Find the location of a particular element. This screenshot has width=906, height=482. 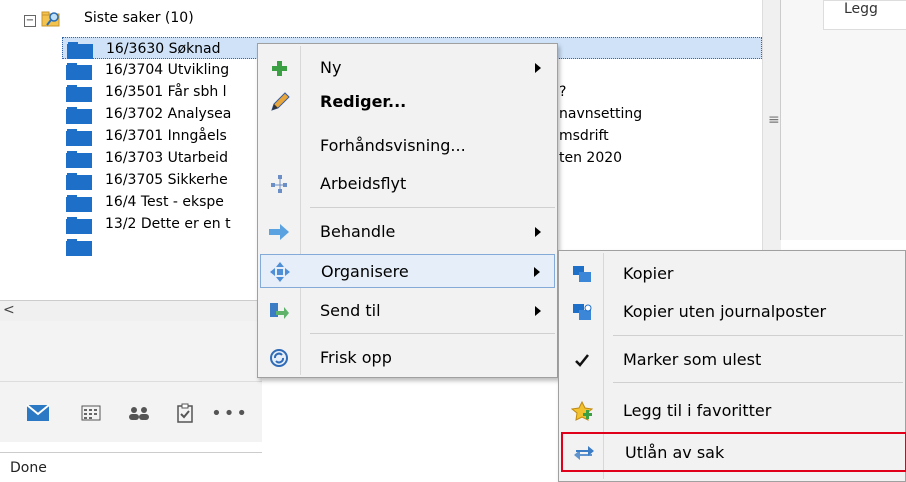

menu-item-label: Send til is located at coordinates (350, 310).